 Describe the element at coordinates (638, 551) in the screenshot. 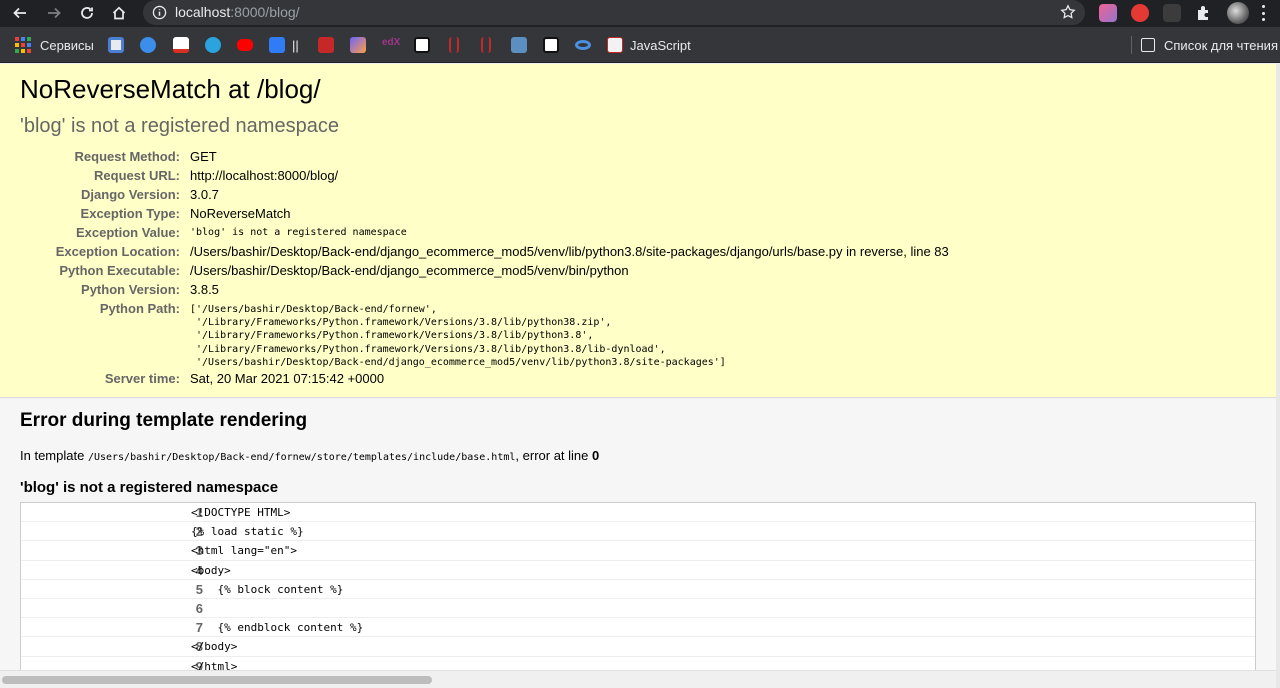

I see `source-line: 3 <html lang="en">` at that location.